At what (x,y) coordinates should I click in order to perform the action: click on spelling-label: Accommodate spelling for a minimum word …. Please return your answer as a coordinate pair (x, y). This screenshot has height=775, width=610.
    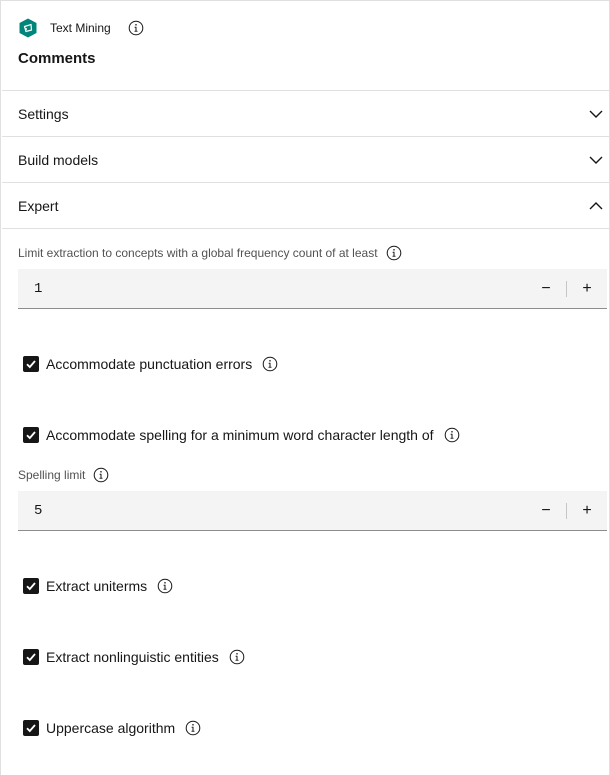
    Looking at the image, I should click on (240, 435).